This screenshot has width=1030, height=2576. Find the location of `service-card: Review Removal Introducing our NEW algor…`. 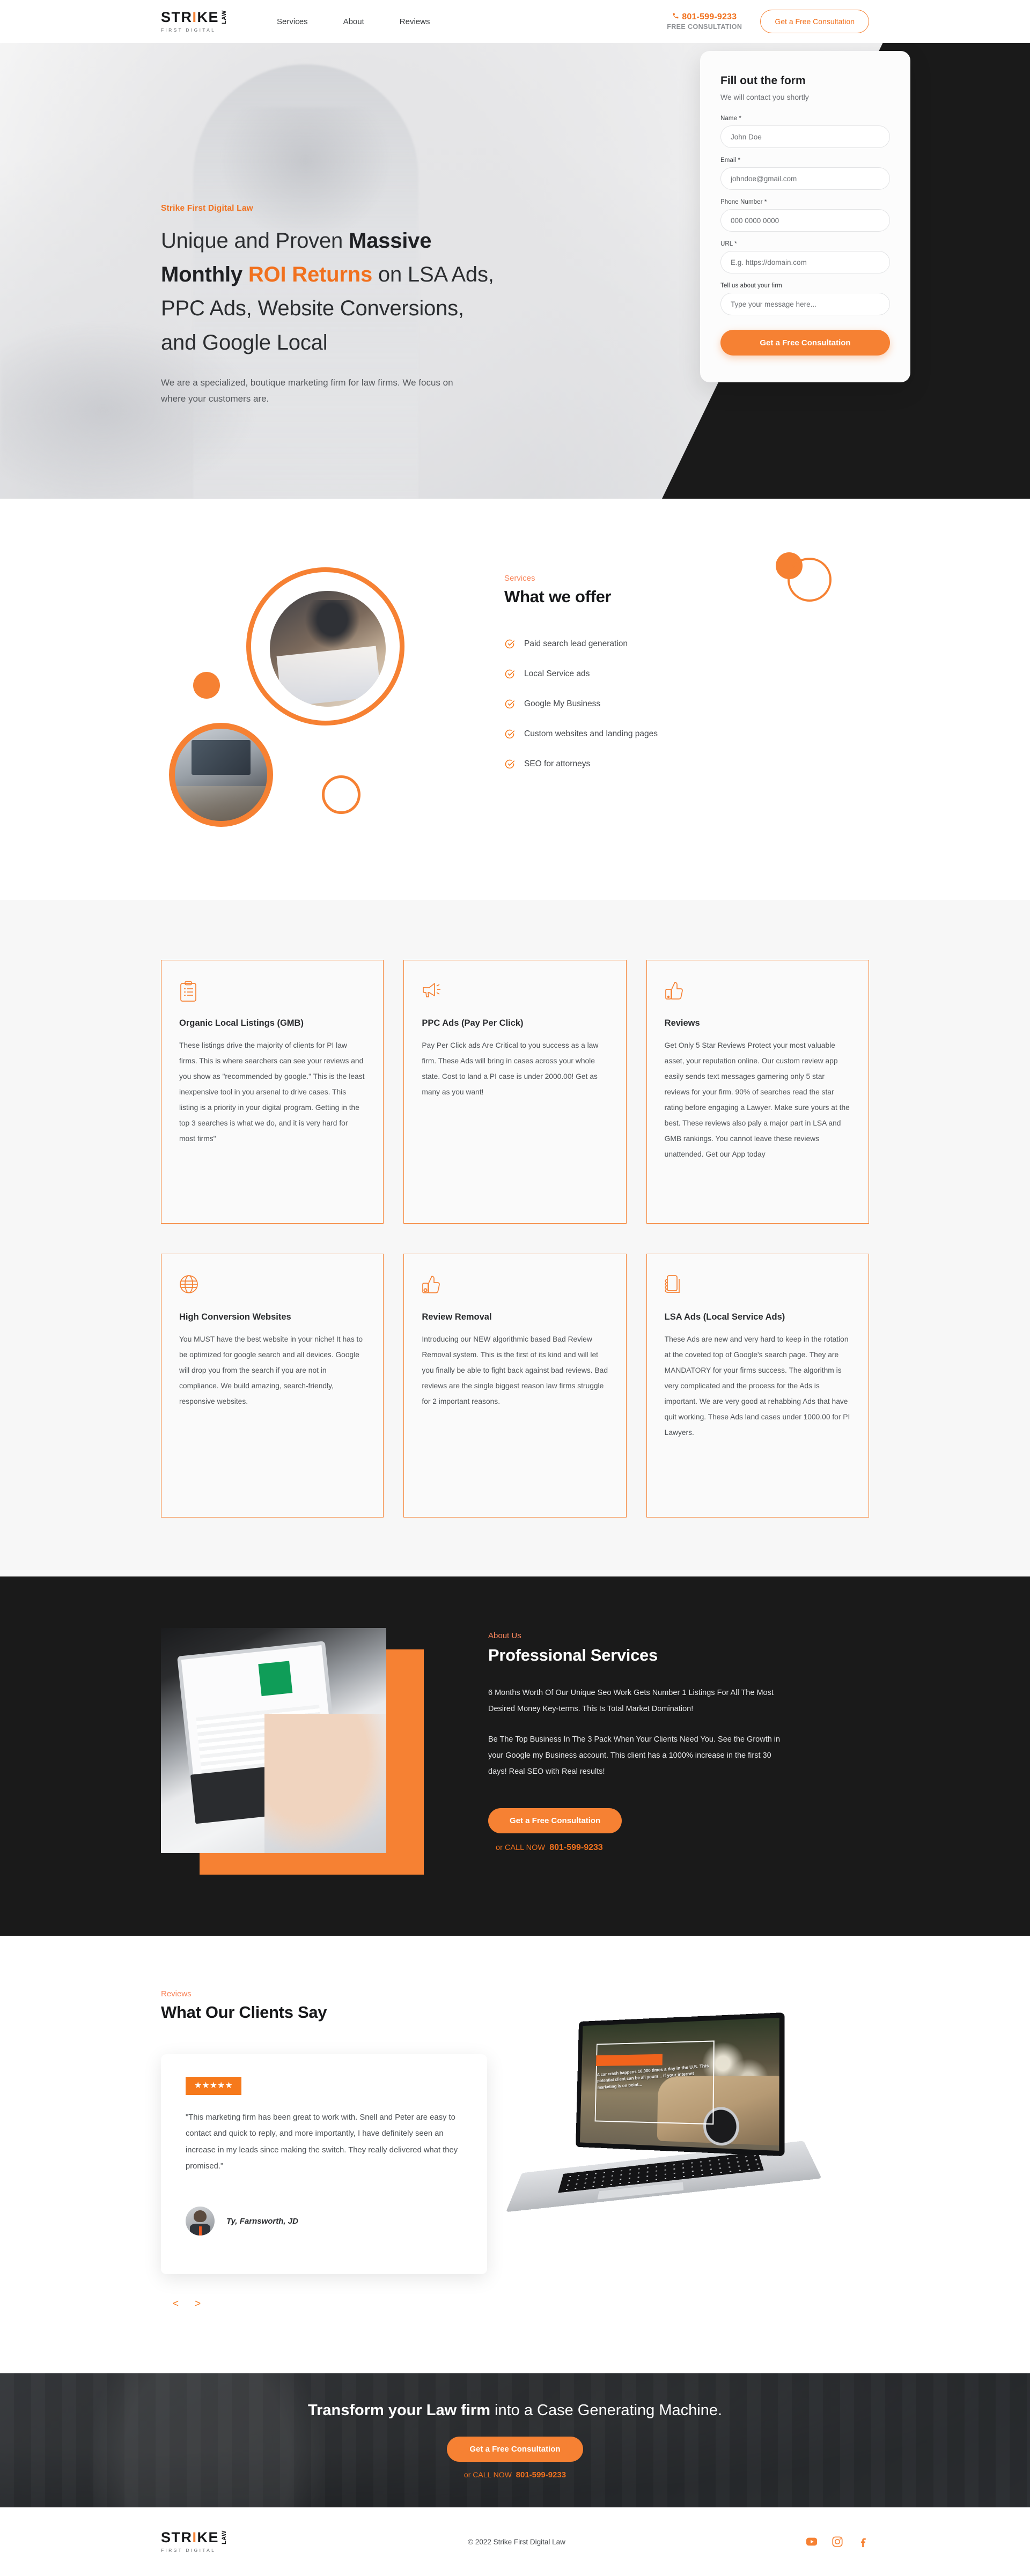

service-card: Review Removal Introducing our NEW algor… is located at coordinates (515, 1386).